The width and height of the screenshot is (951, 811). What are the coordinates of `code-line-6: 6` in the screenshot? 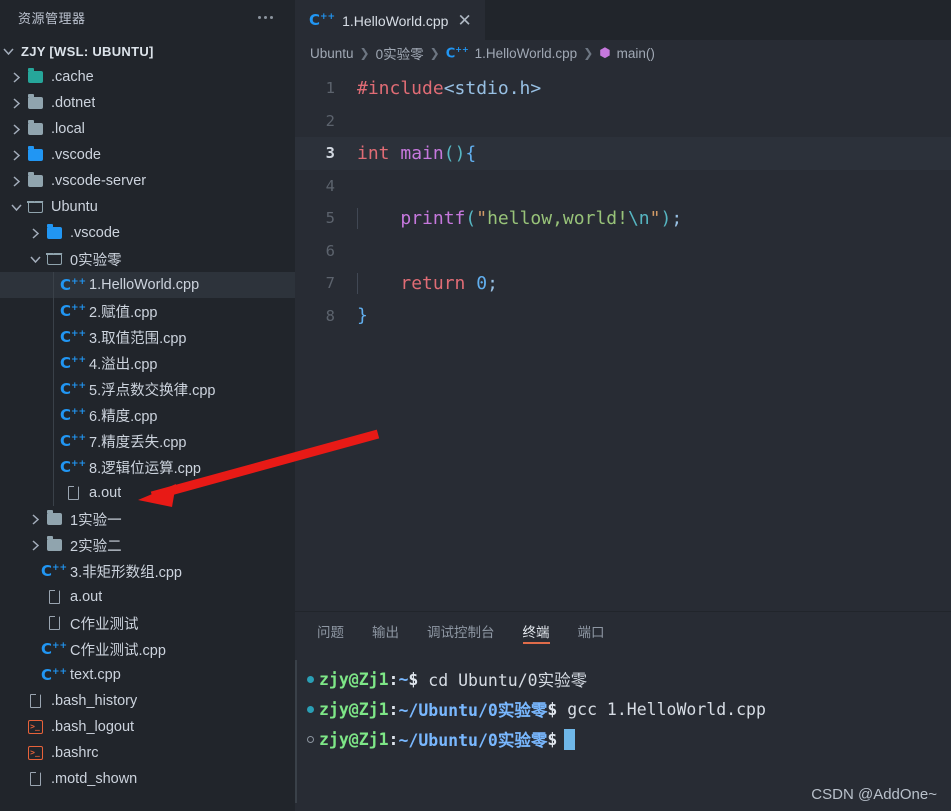 It's located at (623, 251).